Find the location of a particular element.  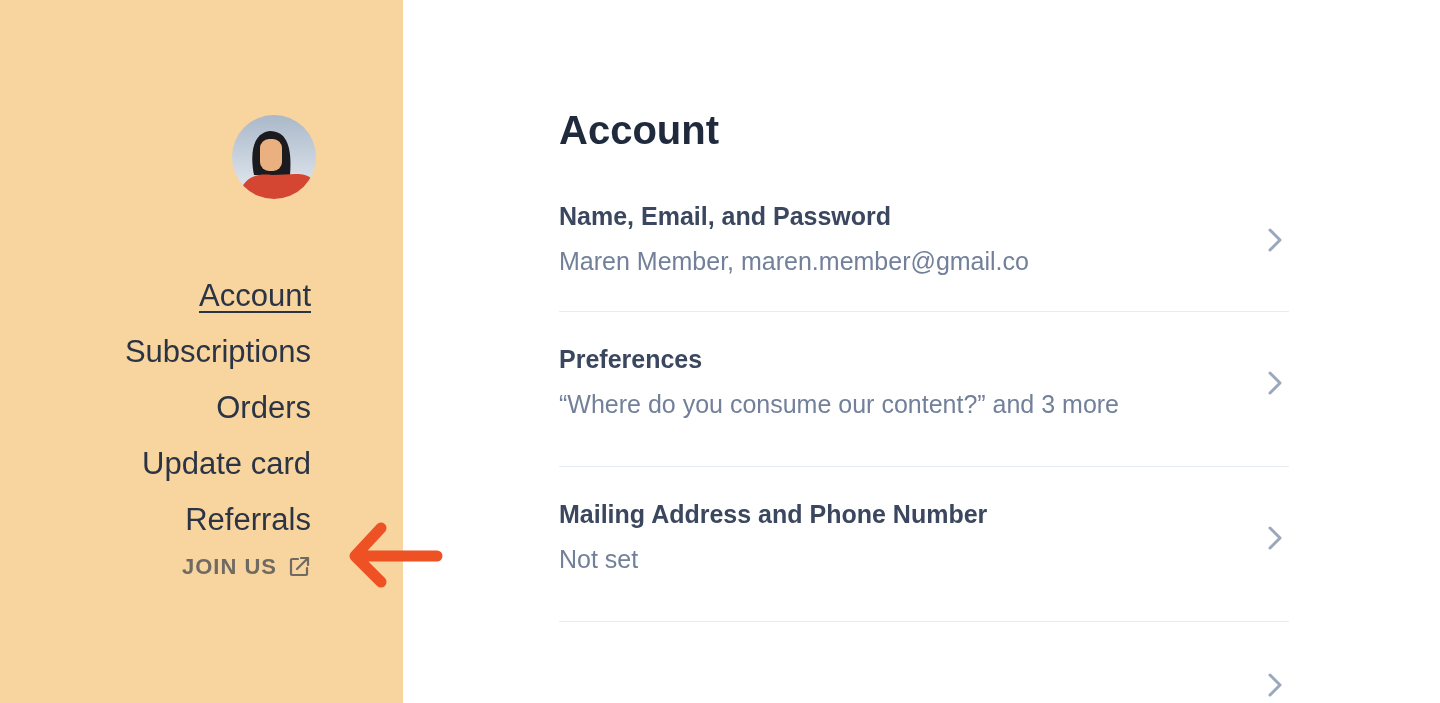

row-title: Mailing Address and Phone Number is located at coordinates (773, 514).